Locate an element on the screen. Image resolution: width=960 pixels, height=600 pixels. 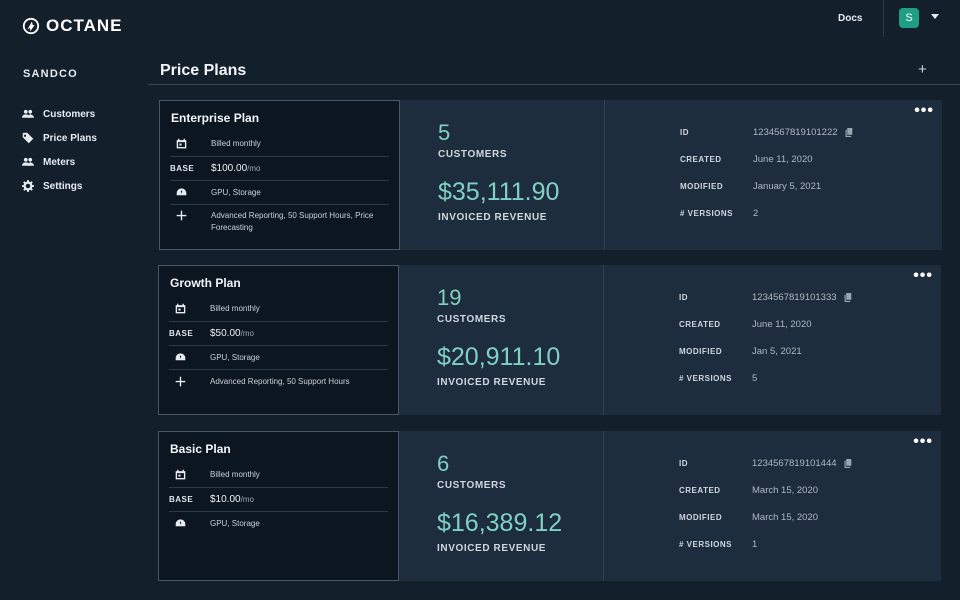
revenue-value: $16,389.12 is located at coordinates (500, 523).